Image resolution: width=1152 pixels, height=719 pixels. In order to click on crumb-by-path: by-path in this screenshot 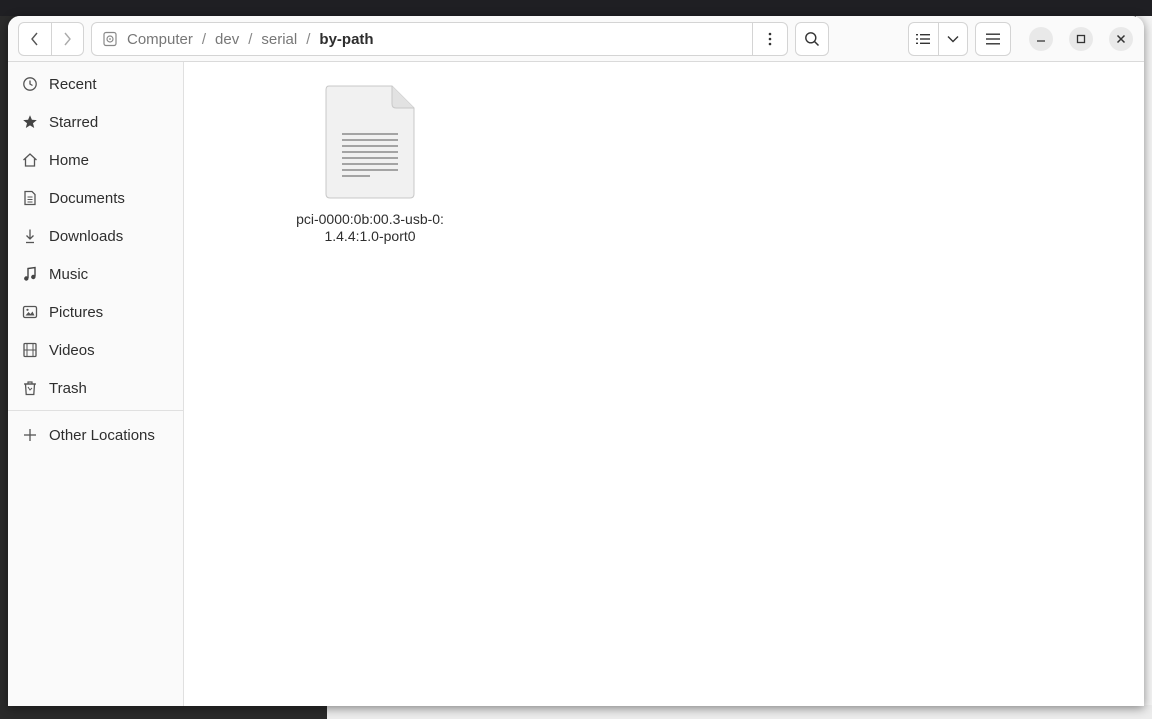, I will do `click(346, 39)`.